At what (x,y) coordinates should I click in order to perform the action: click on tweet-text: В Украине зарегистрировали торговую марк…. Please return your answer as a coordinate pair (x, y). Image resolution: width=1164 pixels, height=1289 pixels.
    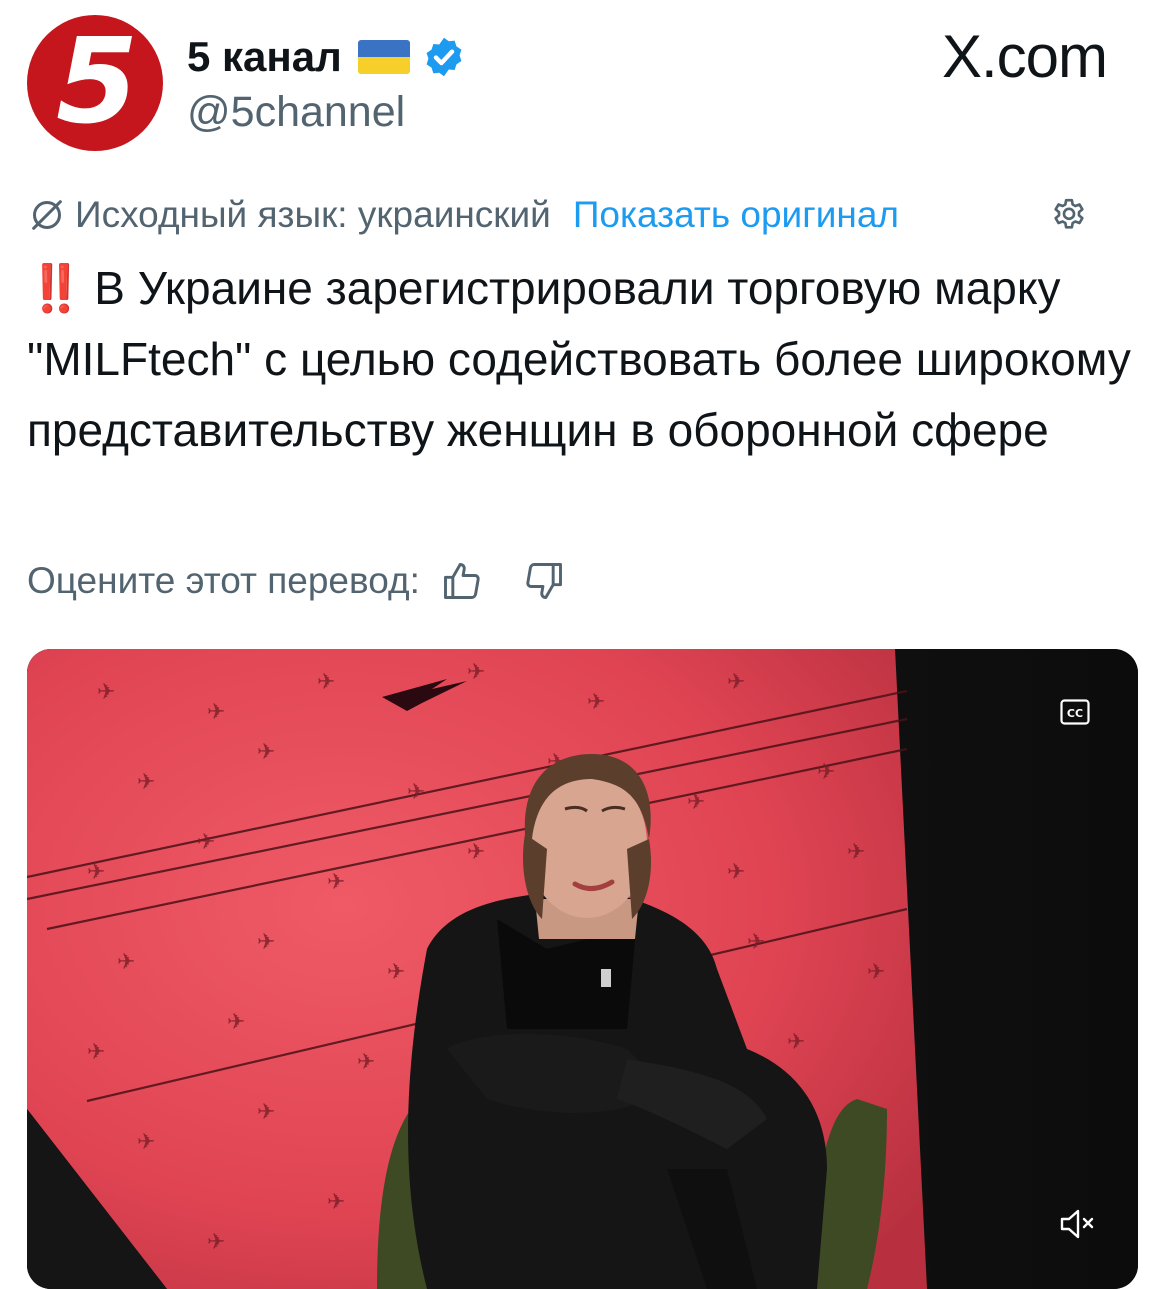
    Looking at the image, I should click on (579, 359).